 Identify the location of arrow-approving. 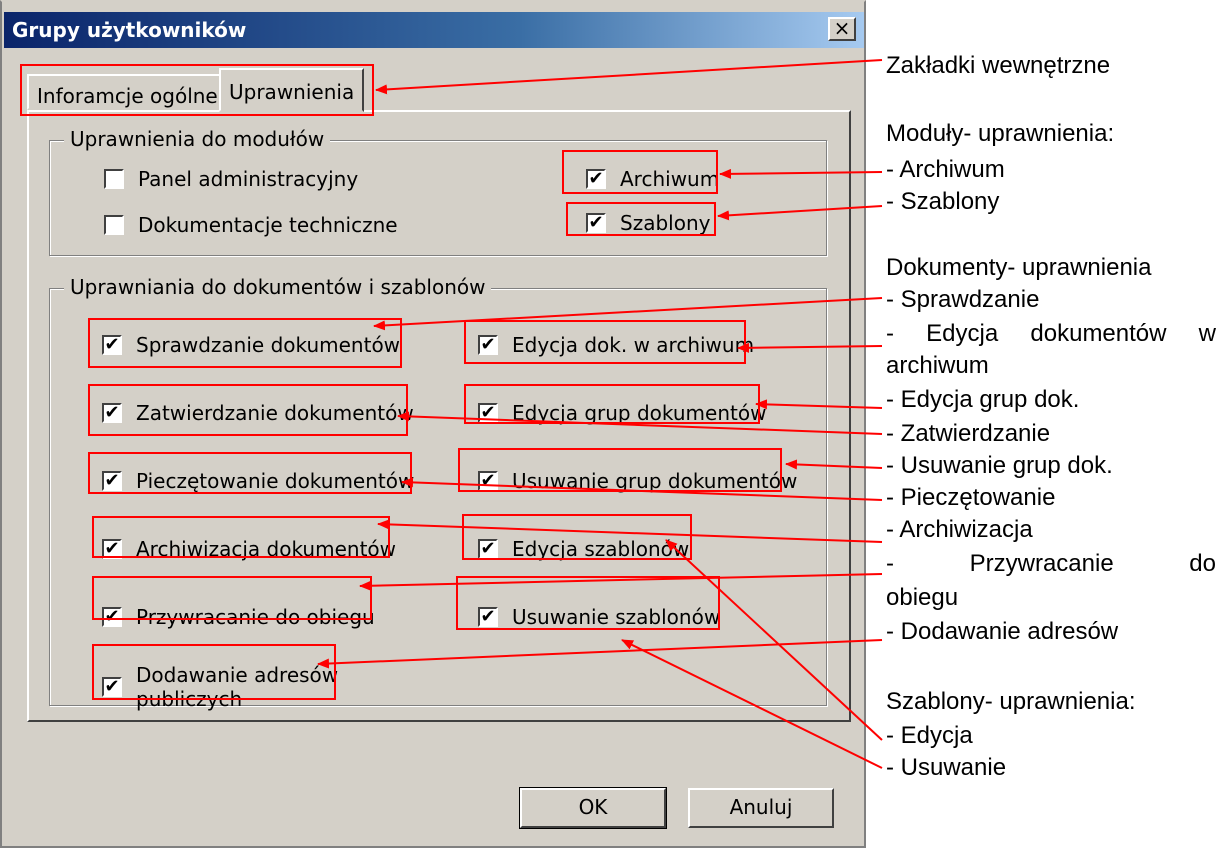
(640, 423).